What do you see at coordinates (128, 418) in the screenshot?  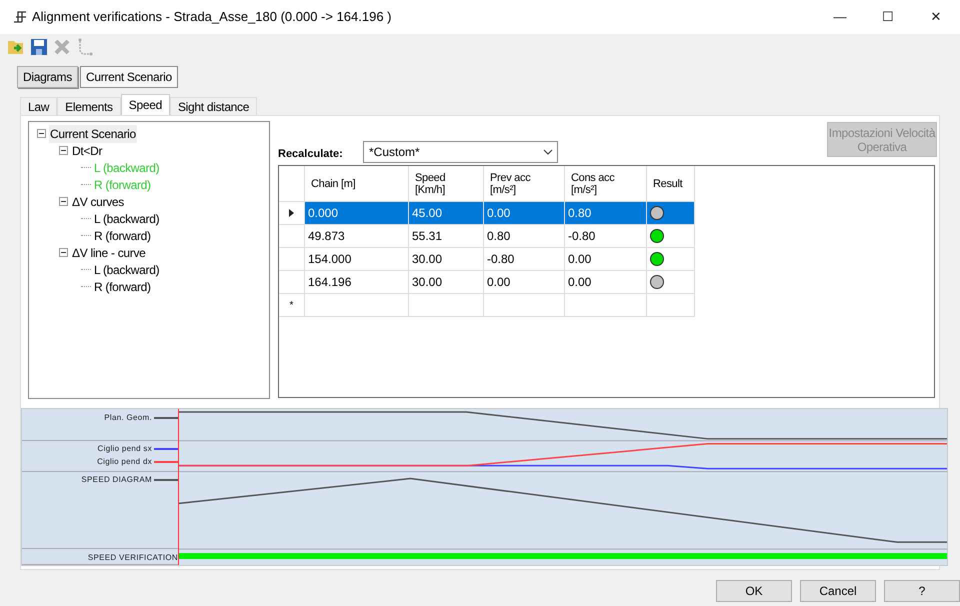 I see `track-label: Plan. Geom.` at bounding box center [128, 418].